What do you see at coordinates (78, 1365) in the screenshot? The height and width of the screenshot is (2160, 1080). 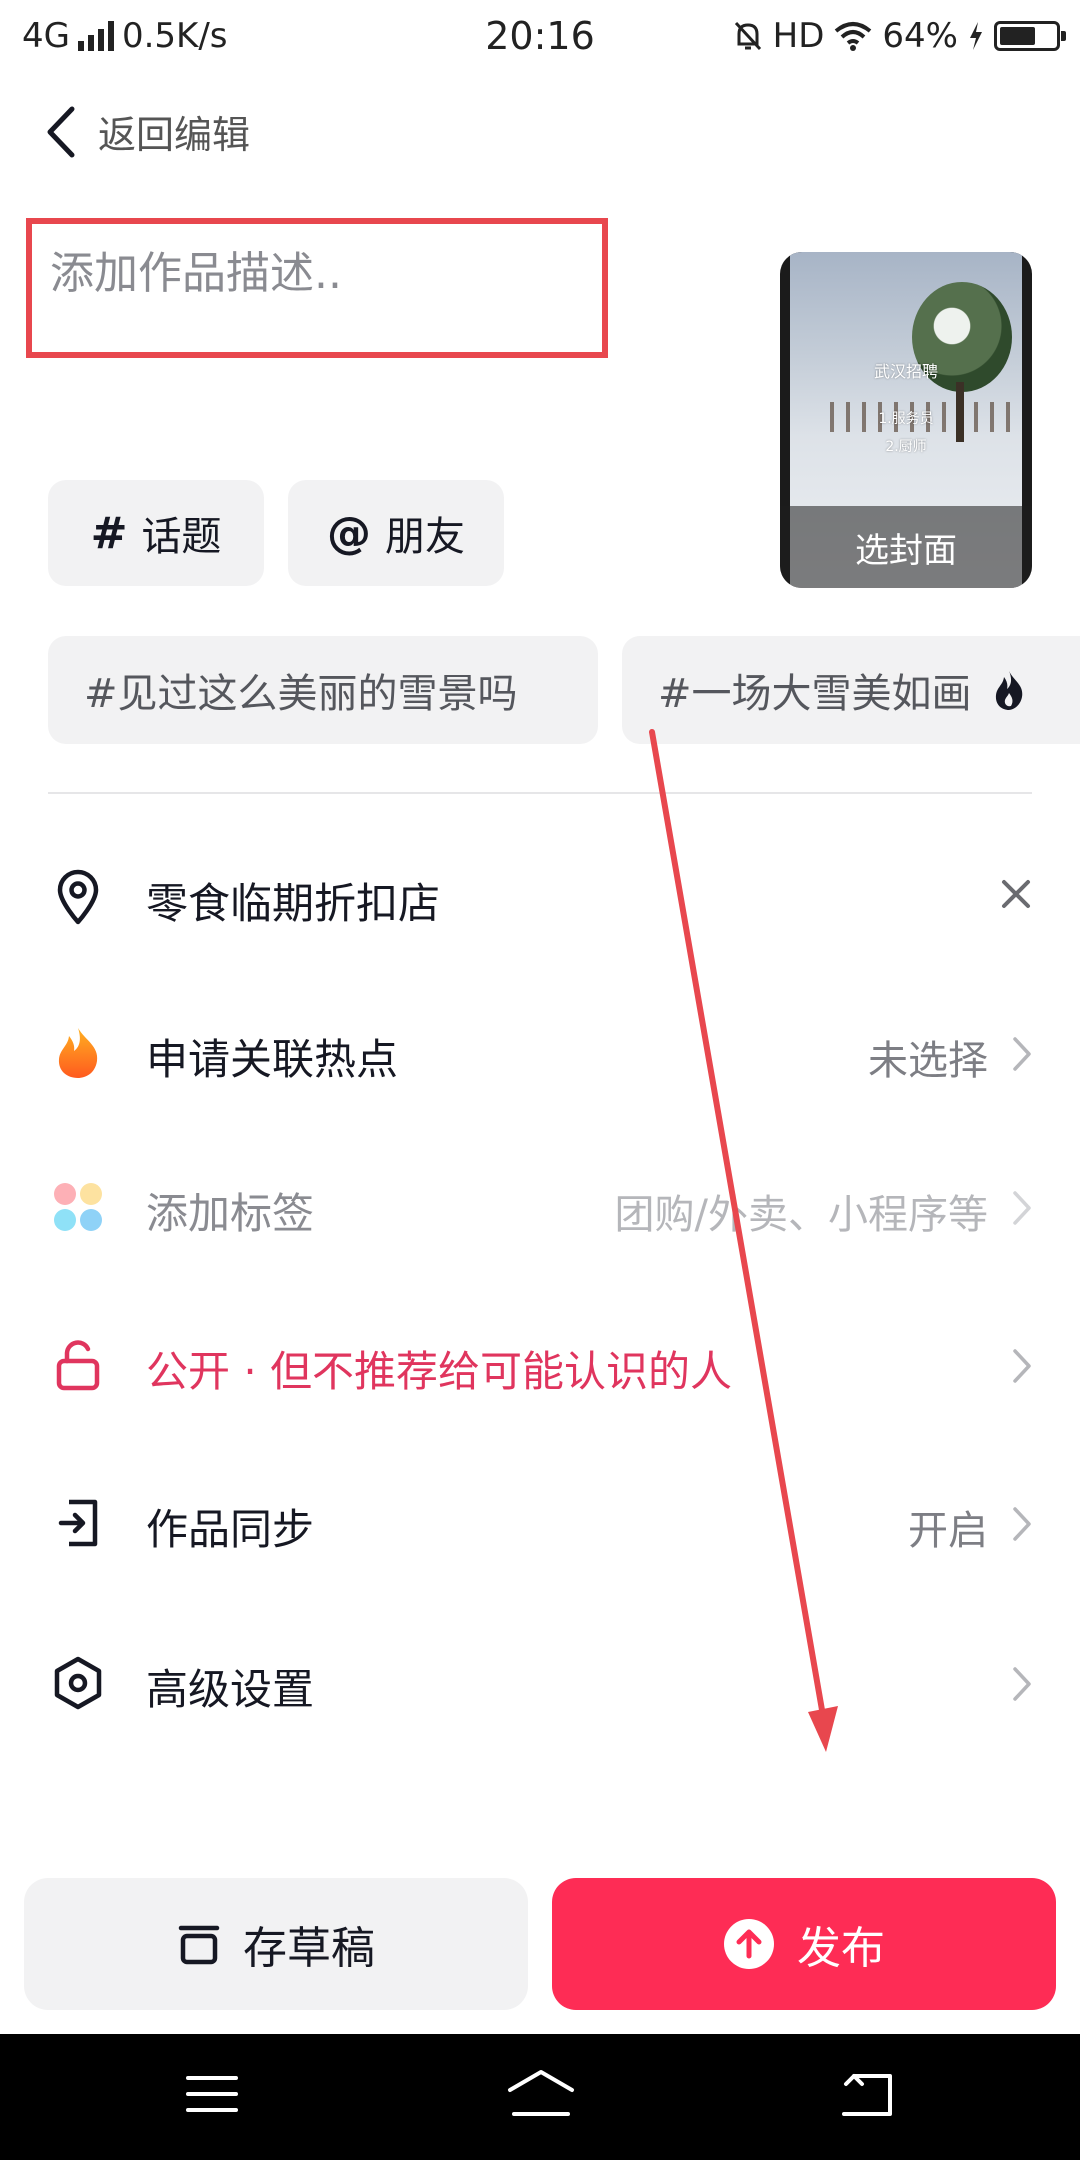 I see `unlock-icon` at bounding box center [78, 1365].